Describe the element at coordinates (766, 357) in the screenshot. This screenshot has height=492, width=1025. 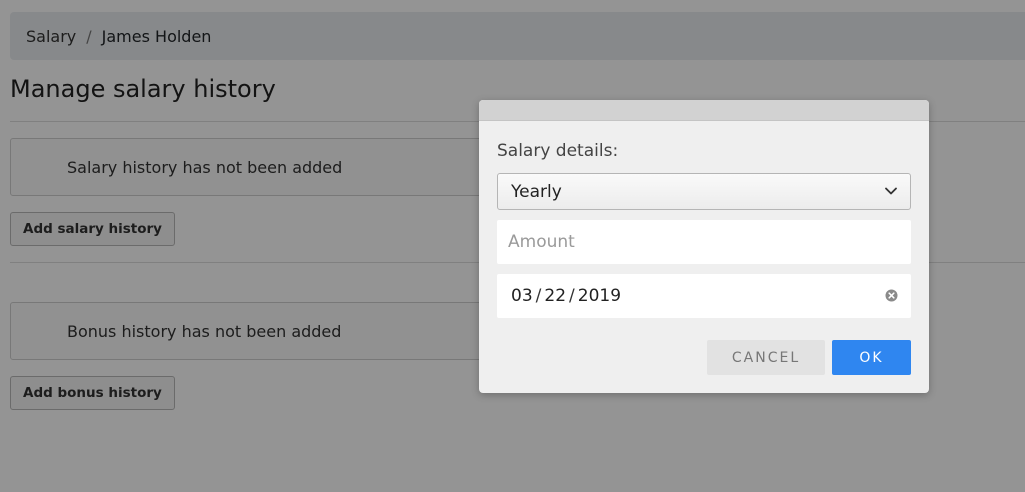
I see `cancel-button: CANCEL` at that location.